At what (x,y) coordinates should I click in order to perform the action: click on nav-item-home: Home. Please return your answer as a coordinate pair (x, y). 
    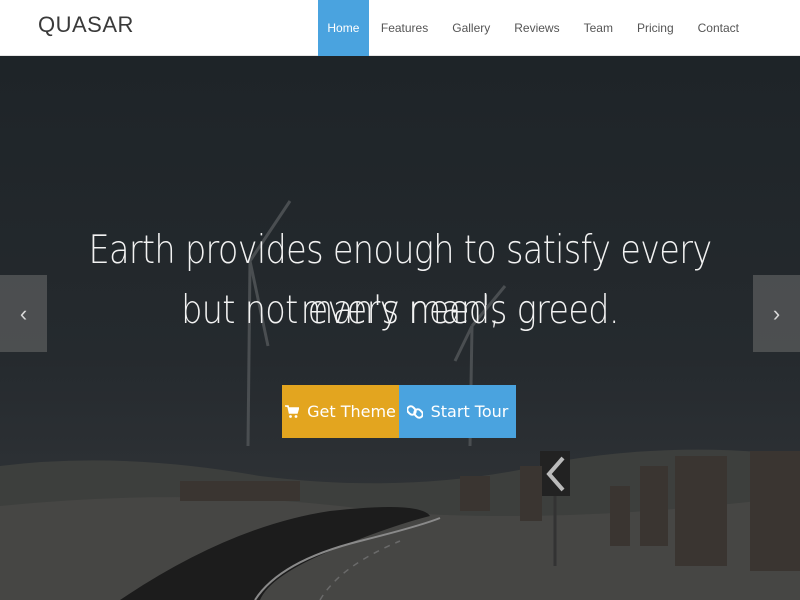
    Looking at the image, I should click on (343, 28).